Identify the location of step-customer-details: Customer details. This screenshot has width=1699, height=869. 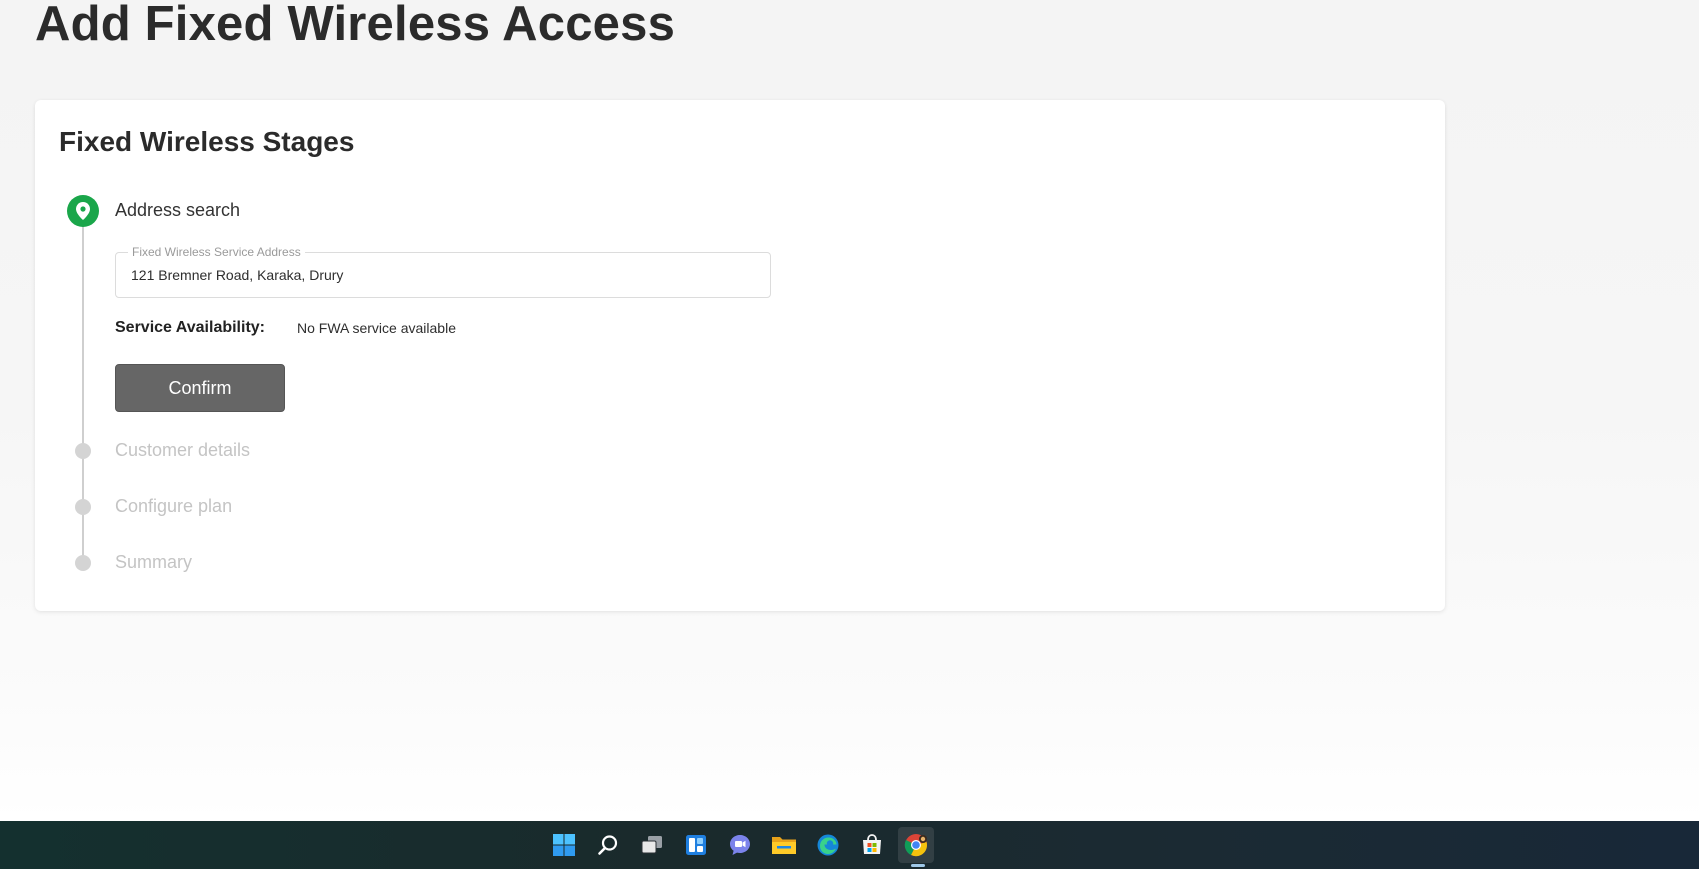
(182, 450).